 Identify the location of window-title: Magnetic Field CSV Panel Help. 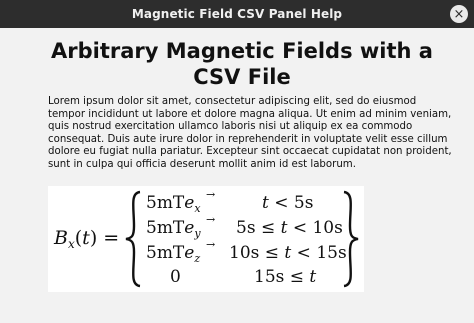
(237, 14).